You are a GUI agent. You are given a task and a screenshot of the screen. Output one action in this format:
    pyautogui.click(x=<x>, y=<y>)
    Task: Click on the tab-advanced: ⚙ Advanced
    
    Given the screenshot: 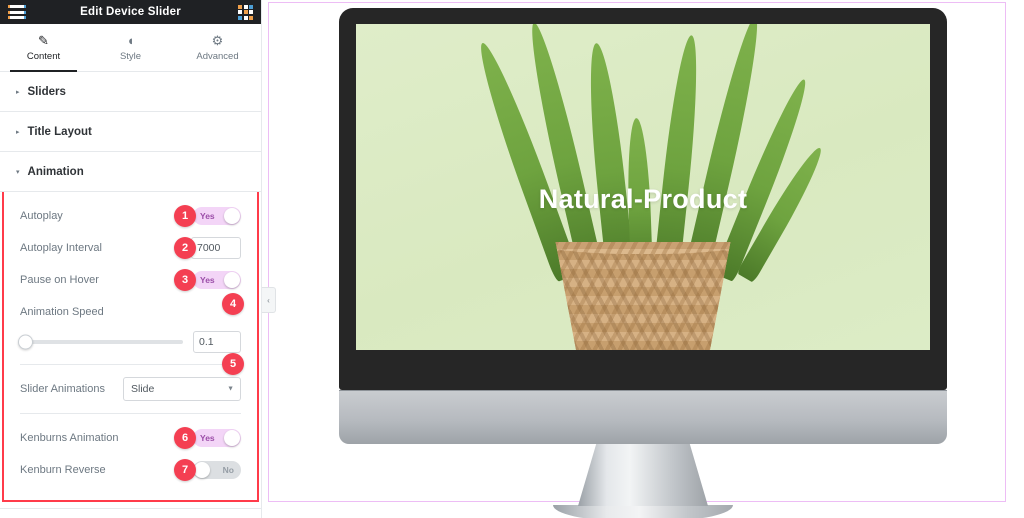 What is the action you would take?
    pyautogui.click(x=217, y=47)
    